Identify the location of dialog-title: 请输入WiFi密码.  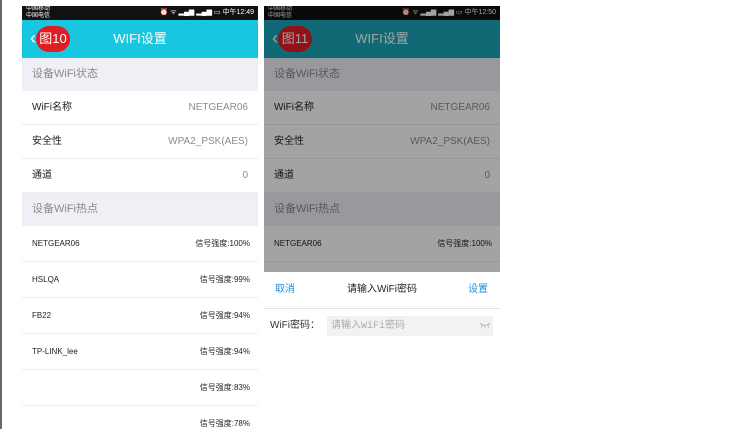
(382, 289).